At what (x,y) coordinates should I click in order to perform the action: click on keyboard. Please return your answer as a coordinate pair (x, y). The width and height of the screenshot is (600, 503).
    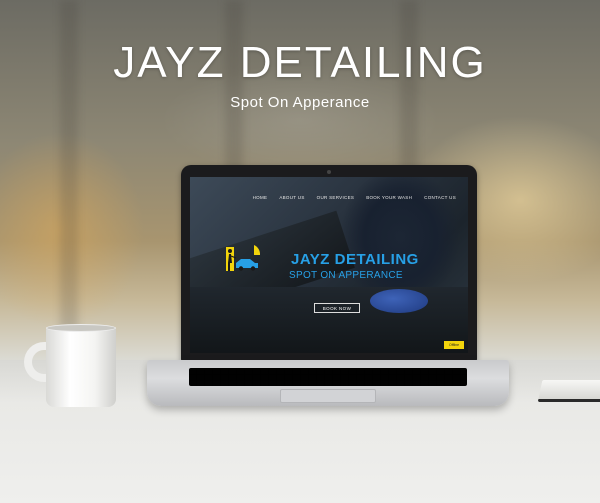
    Looking at the image, I should click on (328, 377).